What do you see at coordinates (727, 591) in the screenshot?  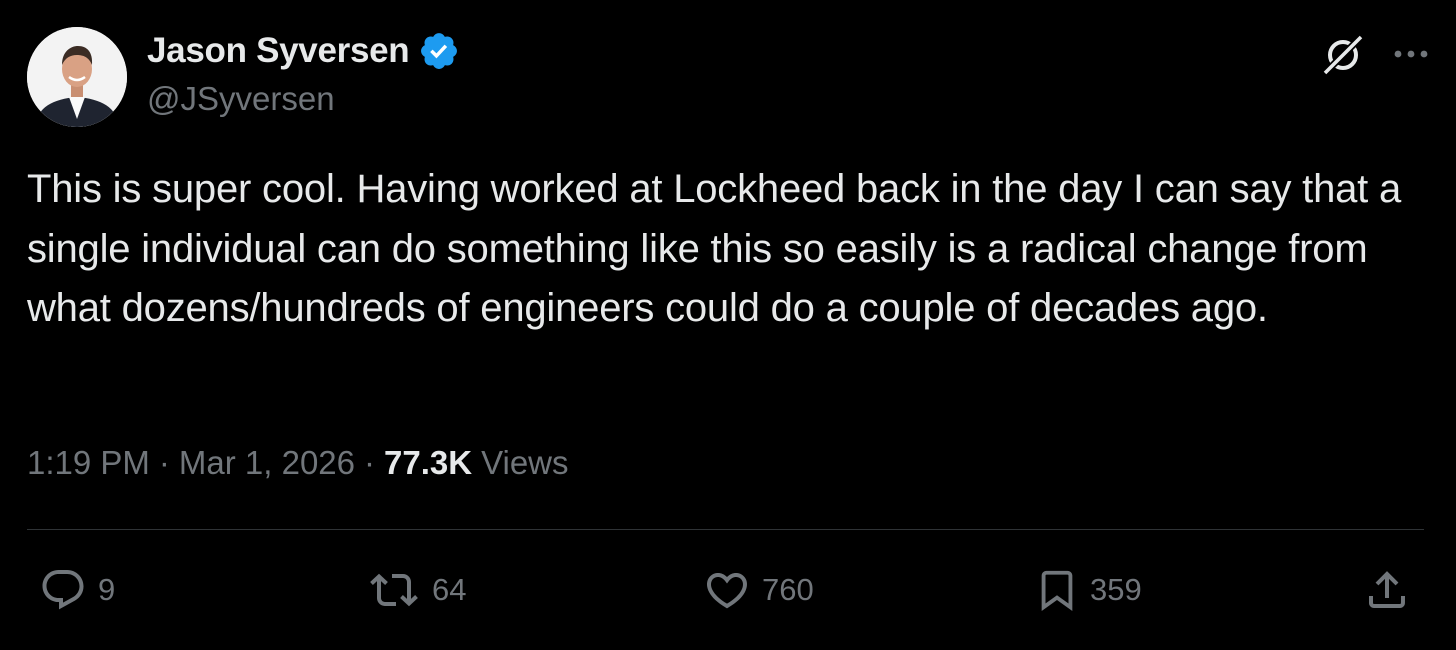 I see `like-icon` at bounding box center [727, 591].